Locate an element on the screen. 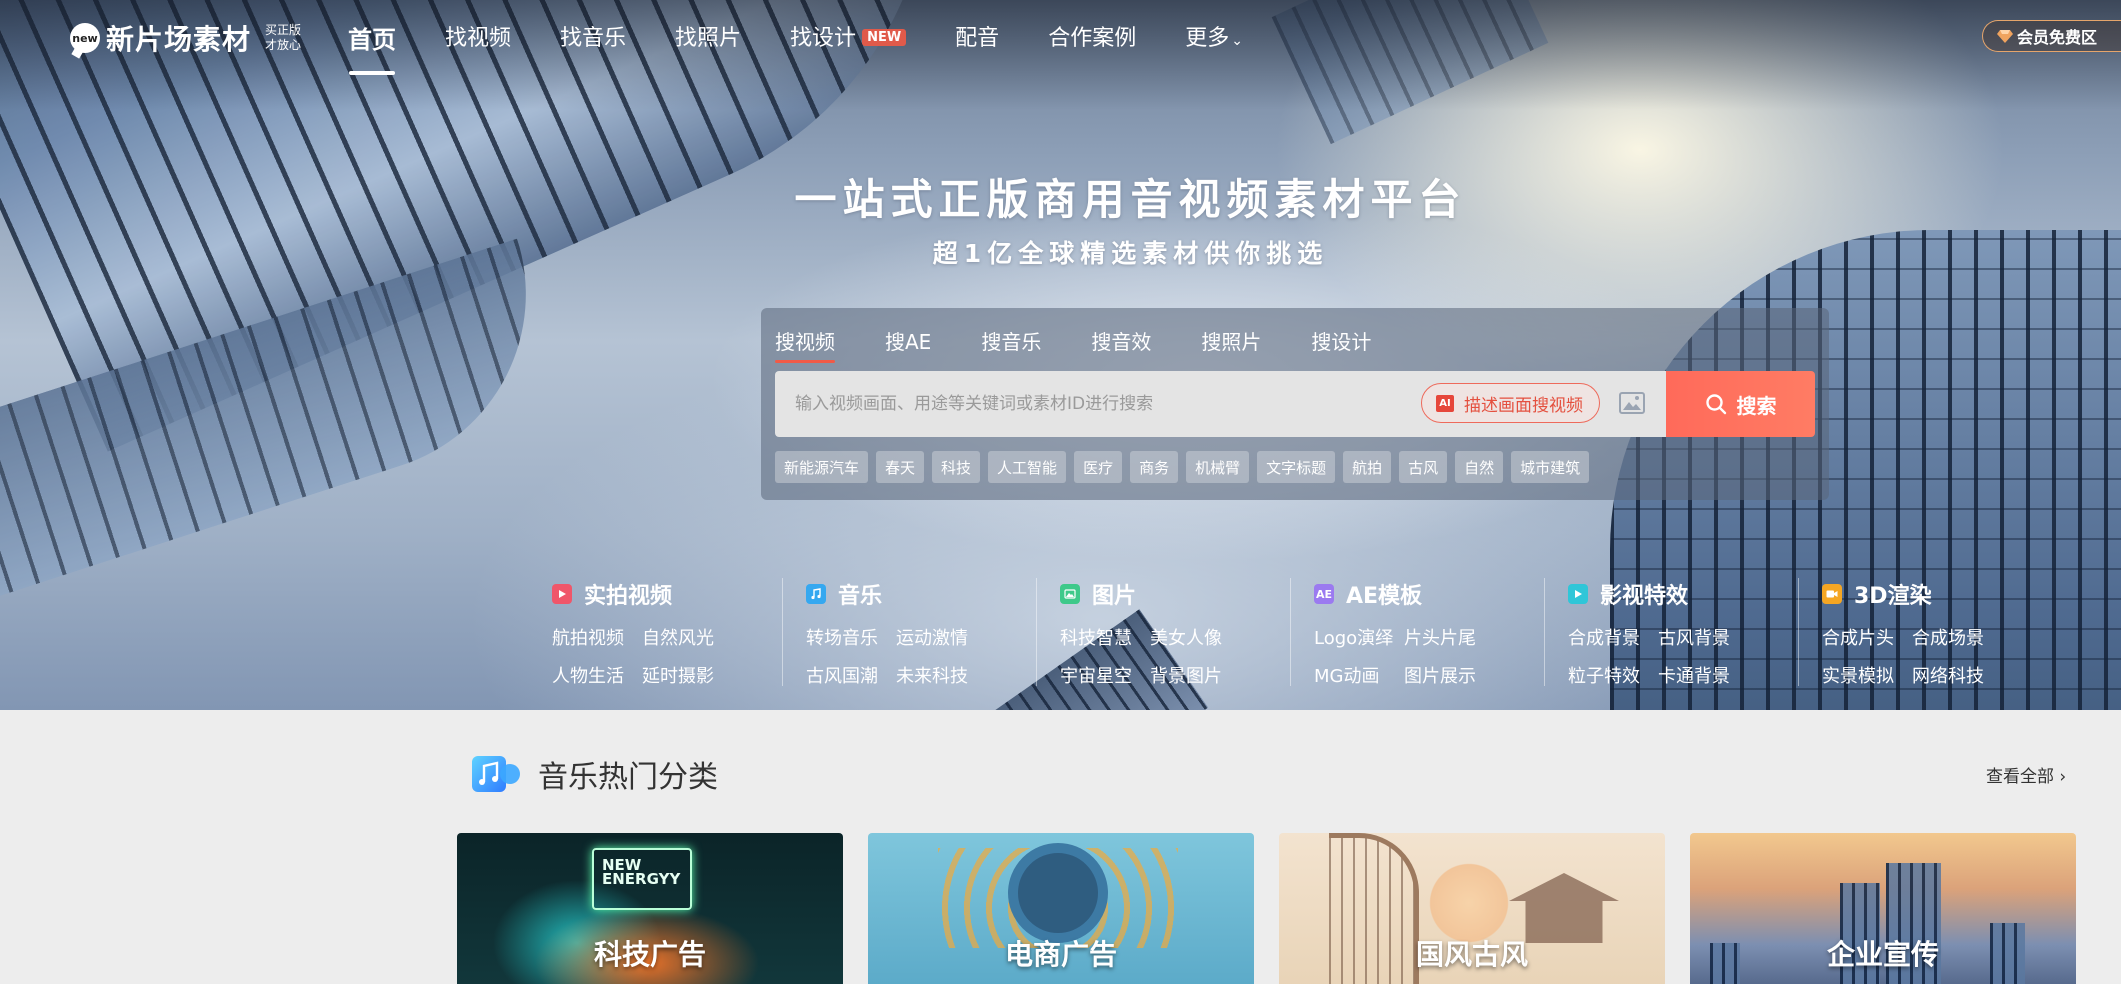  category-link: 科技智慧 is located at coordinates (1105, 637).